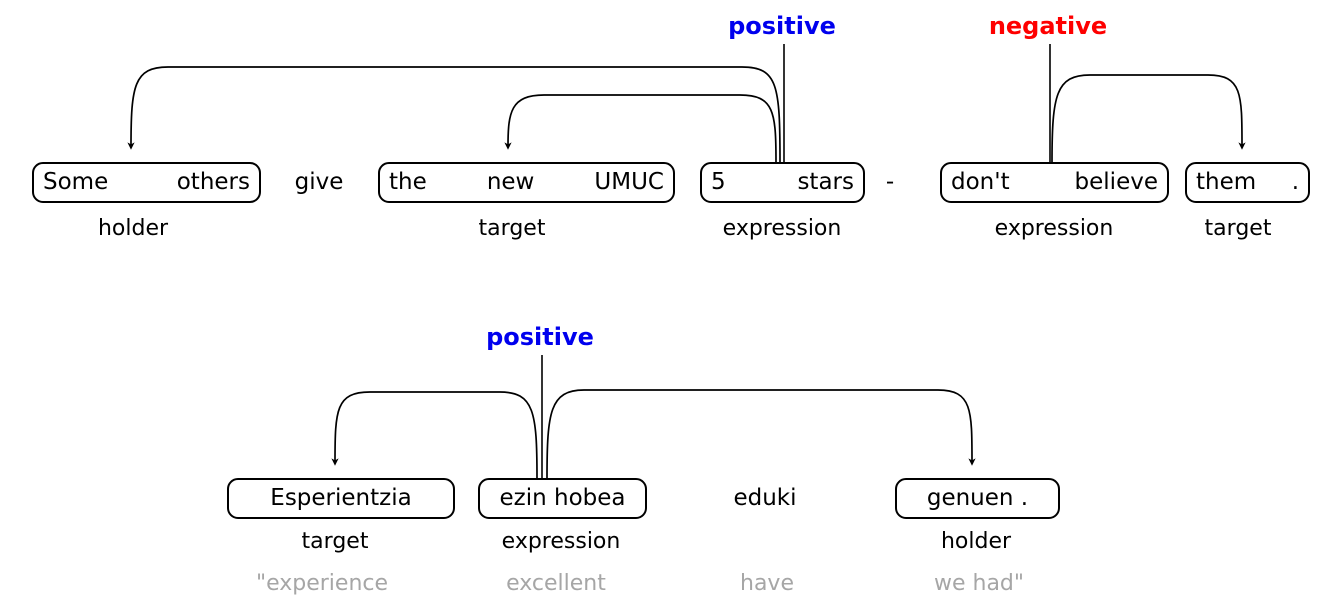 The height and width of the screenshot is (609, 1332). I want to click on token-genuen: genuen ., so click(977, 498).